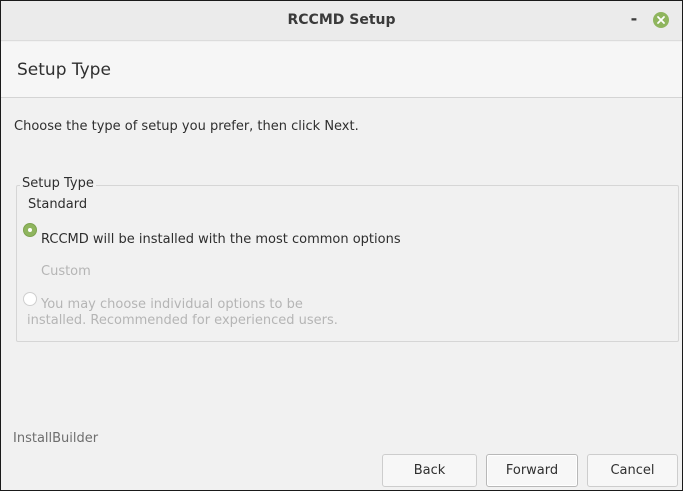 The width and height of the screenshot is (683, 491). What do you see at coordinates (634, 20) in the screenshot?
I see `minimize-button: -` at bounding box center [634, 20].